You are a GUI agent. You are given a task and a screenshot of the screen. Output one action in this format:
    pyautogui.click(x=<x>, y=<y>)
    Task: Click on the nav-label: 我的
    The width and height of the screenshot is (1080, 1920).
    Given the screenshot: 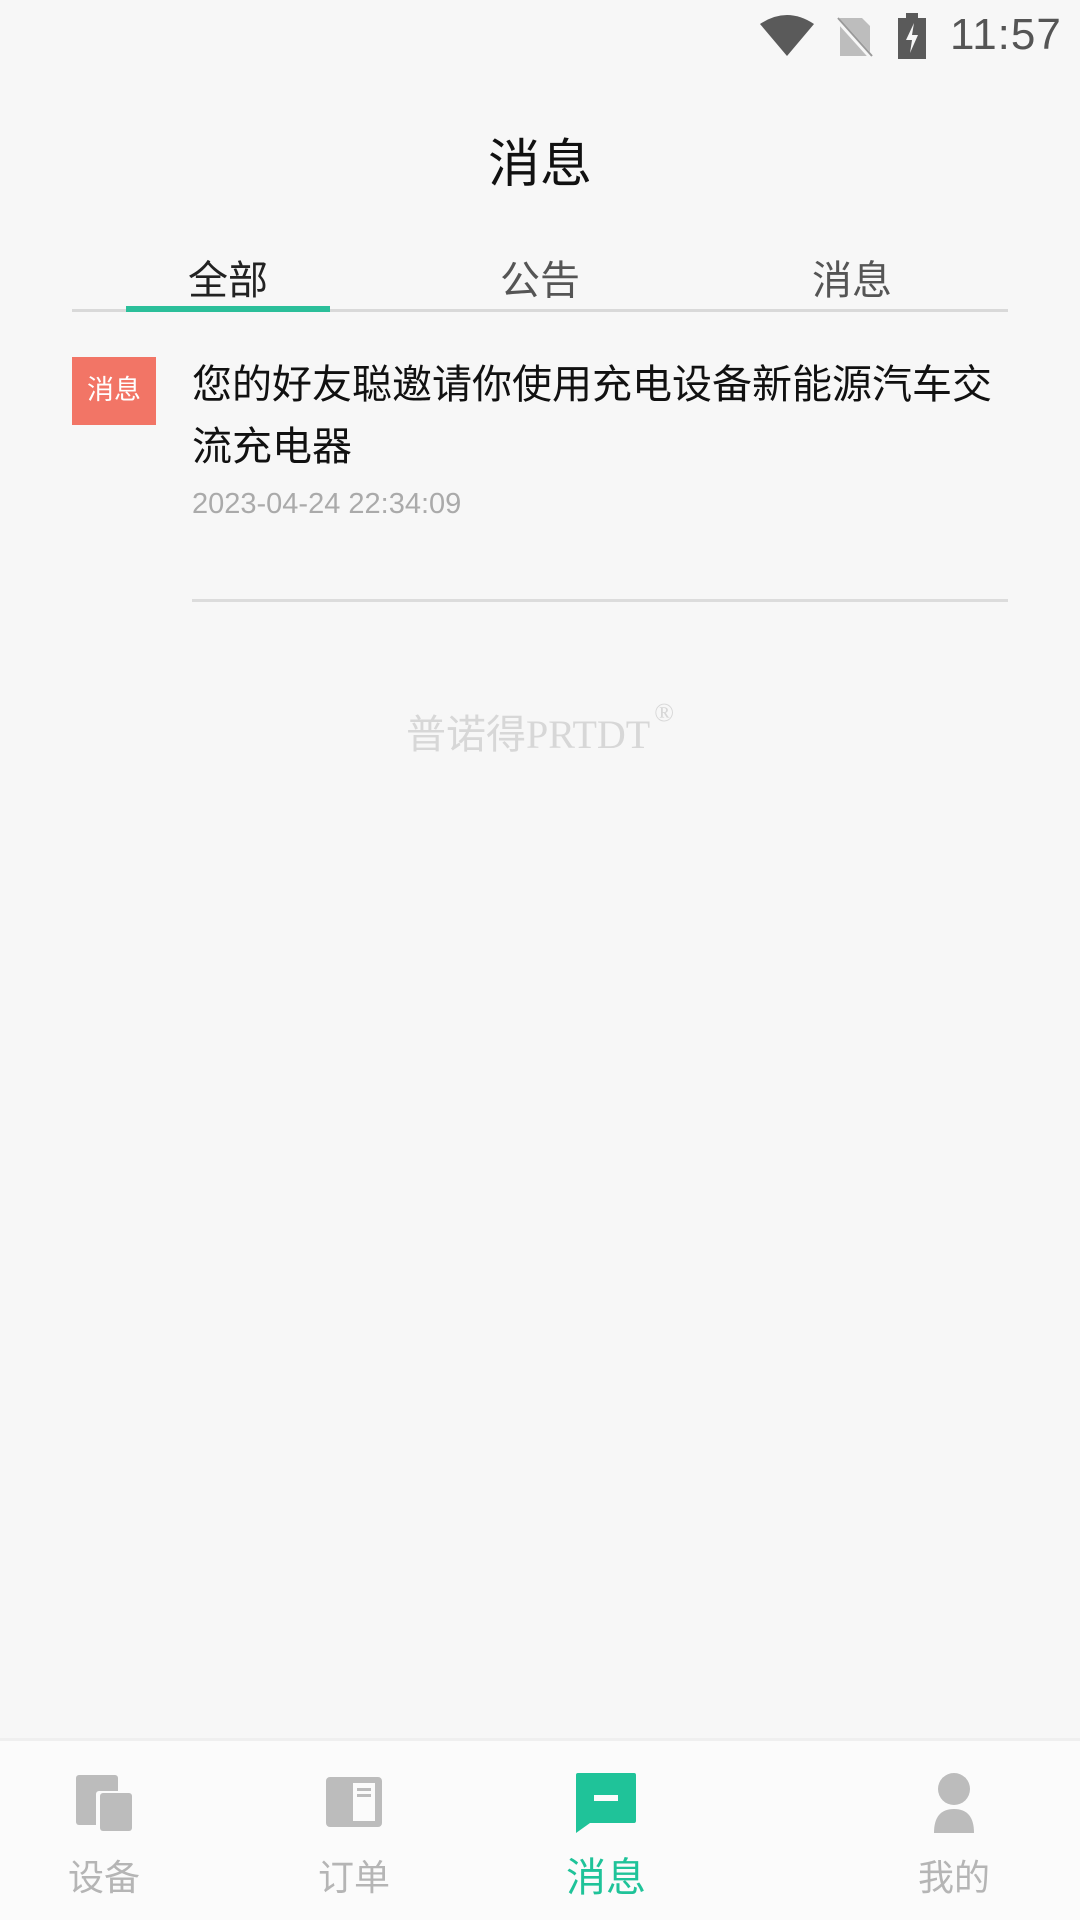 What is the action you would take?
    pyautogui.click(x=953, y=1878)
    